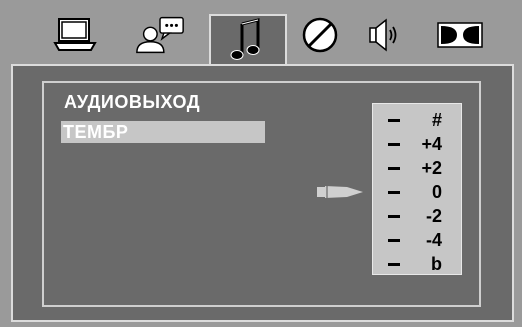 The image size is (522, 327). Describe the element at coordinates (418, 120) in the screenshot. I see `tone-level-row: #` at that location.